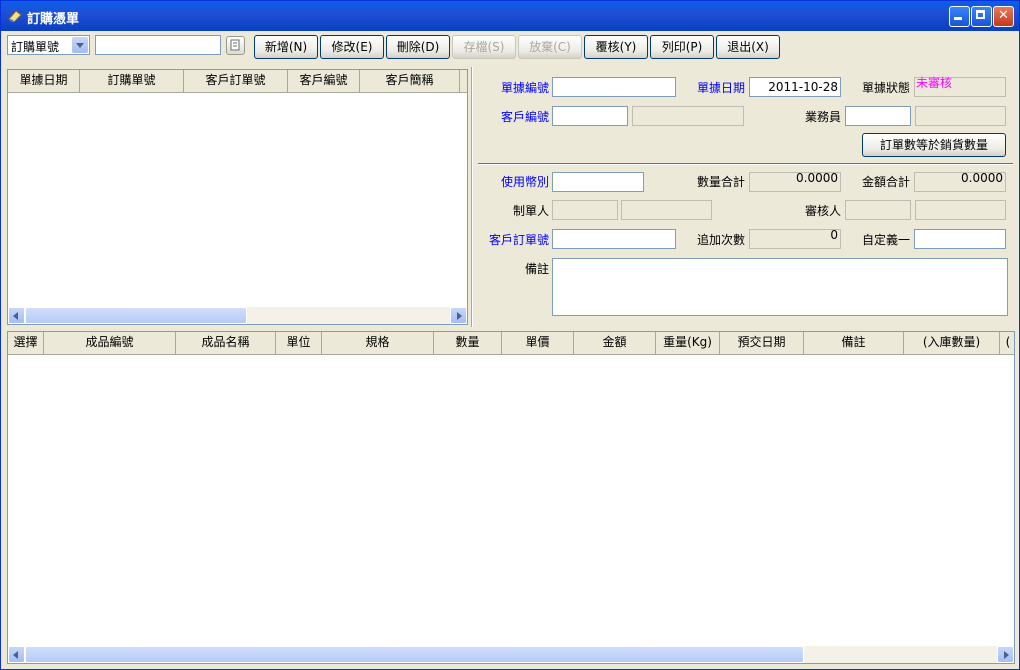 The height and width of the screenshot is (670, 1020). I want to click on customer-order-label: 客戶訂單號, so click(518, 240).